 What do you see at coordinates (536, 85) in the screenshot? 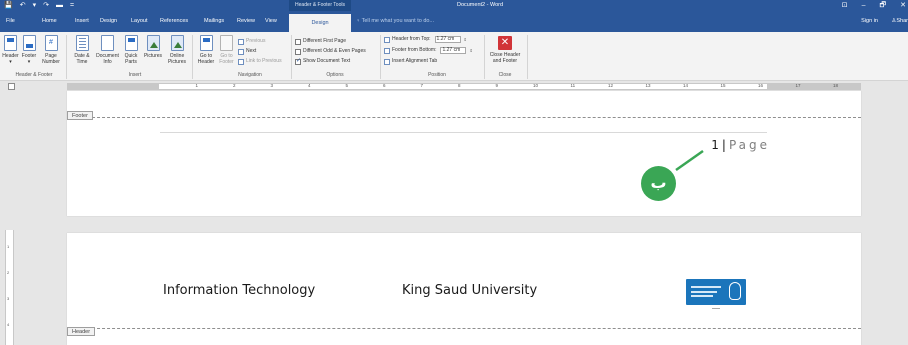
I see `ruler-number: 10` at bounding box center [536, 85].